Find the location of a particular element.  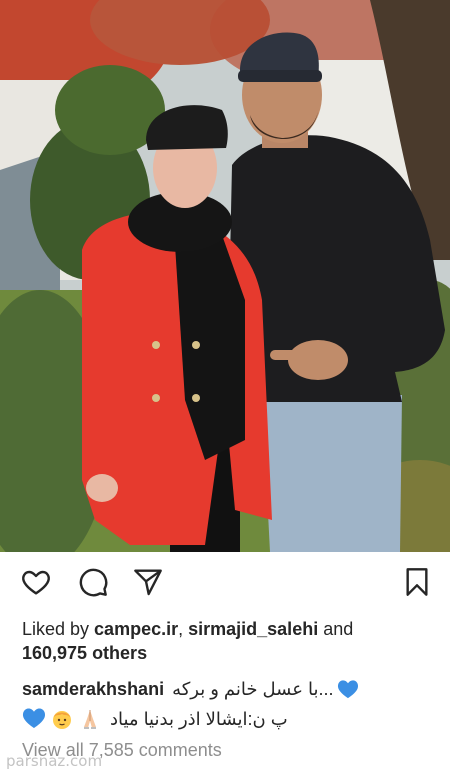

watermark: parsnaz.com is located at coordinates (54, 761).